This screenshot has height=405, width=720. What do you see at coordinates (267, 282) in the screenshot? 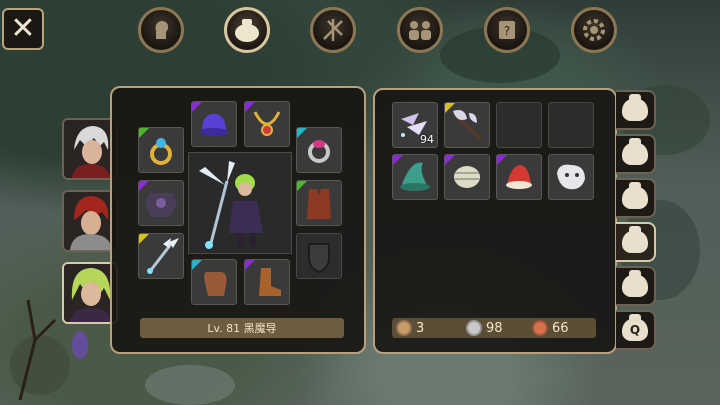
I see `equip-slot-boots` at bounding box center [267, 282].